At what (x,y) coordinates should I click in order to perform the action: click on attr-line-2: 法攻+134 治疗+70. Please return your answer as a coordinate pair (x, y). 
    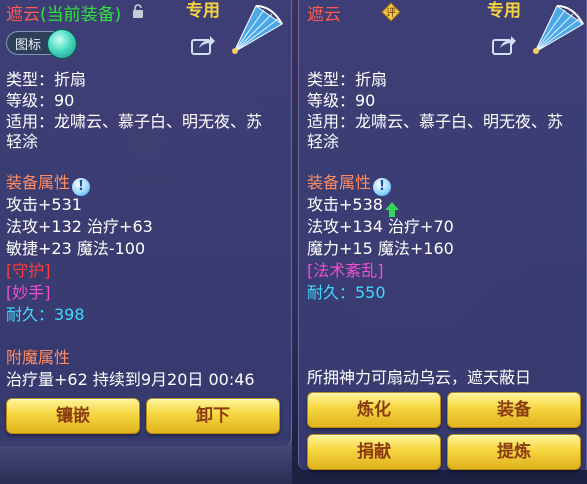
    Looking at the image, I should click on (380, 226).